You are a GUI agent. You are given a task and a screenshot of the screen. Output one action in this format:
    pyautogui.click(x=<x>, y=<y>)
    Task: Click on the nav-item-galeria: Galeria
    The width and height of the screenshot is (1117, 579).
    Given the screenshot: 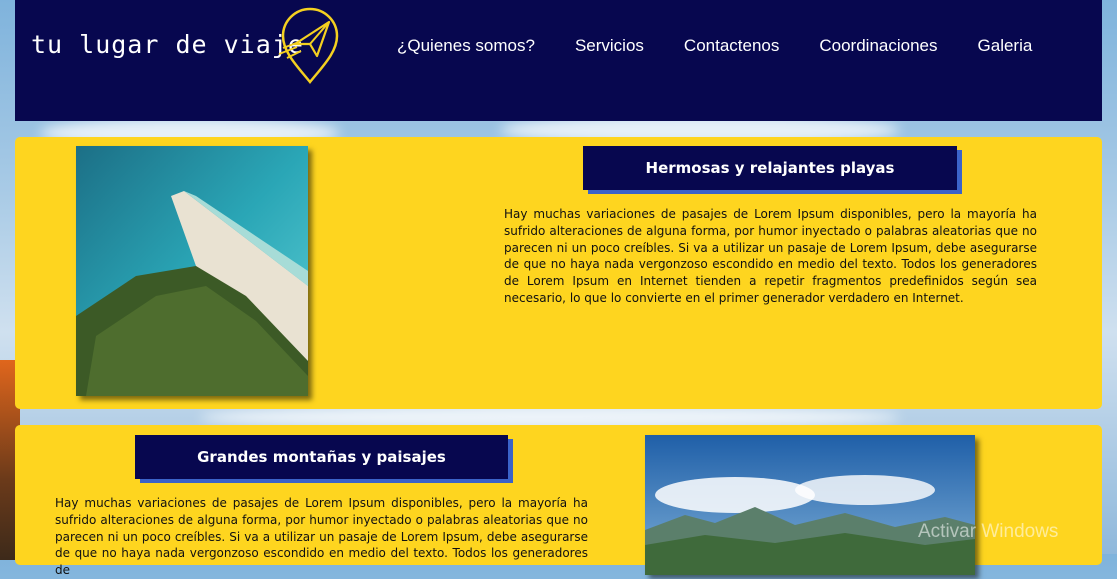 What is the action you would take?
    pyautogui.click(x=1005, y=46)
    